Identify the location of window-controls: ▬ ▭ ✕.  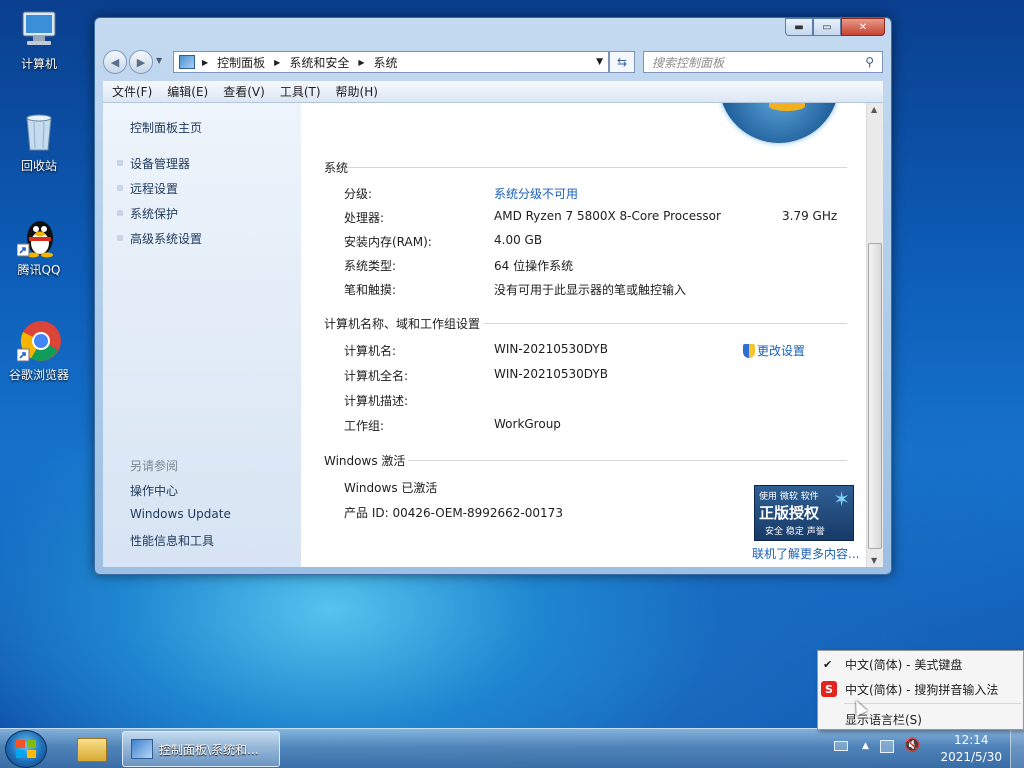
(835, 27).